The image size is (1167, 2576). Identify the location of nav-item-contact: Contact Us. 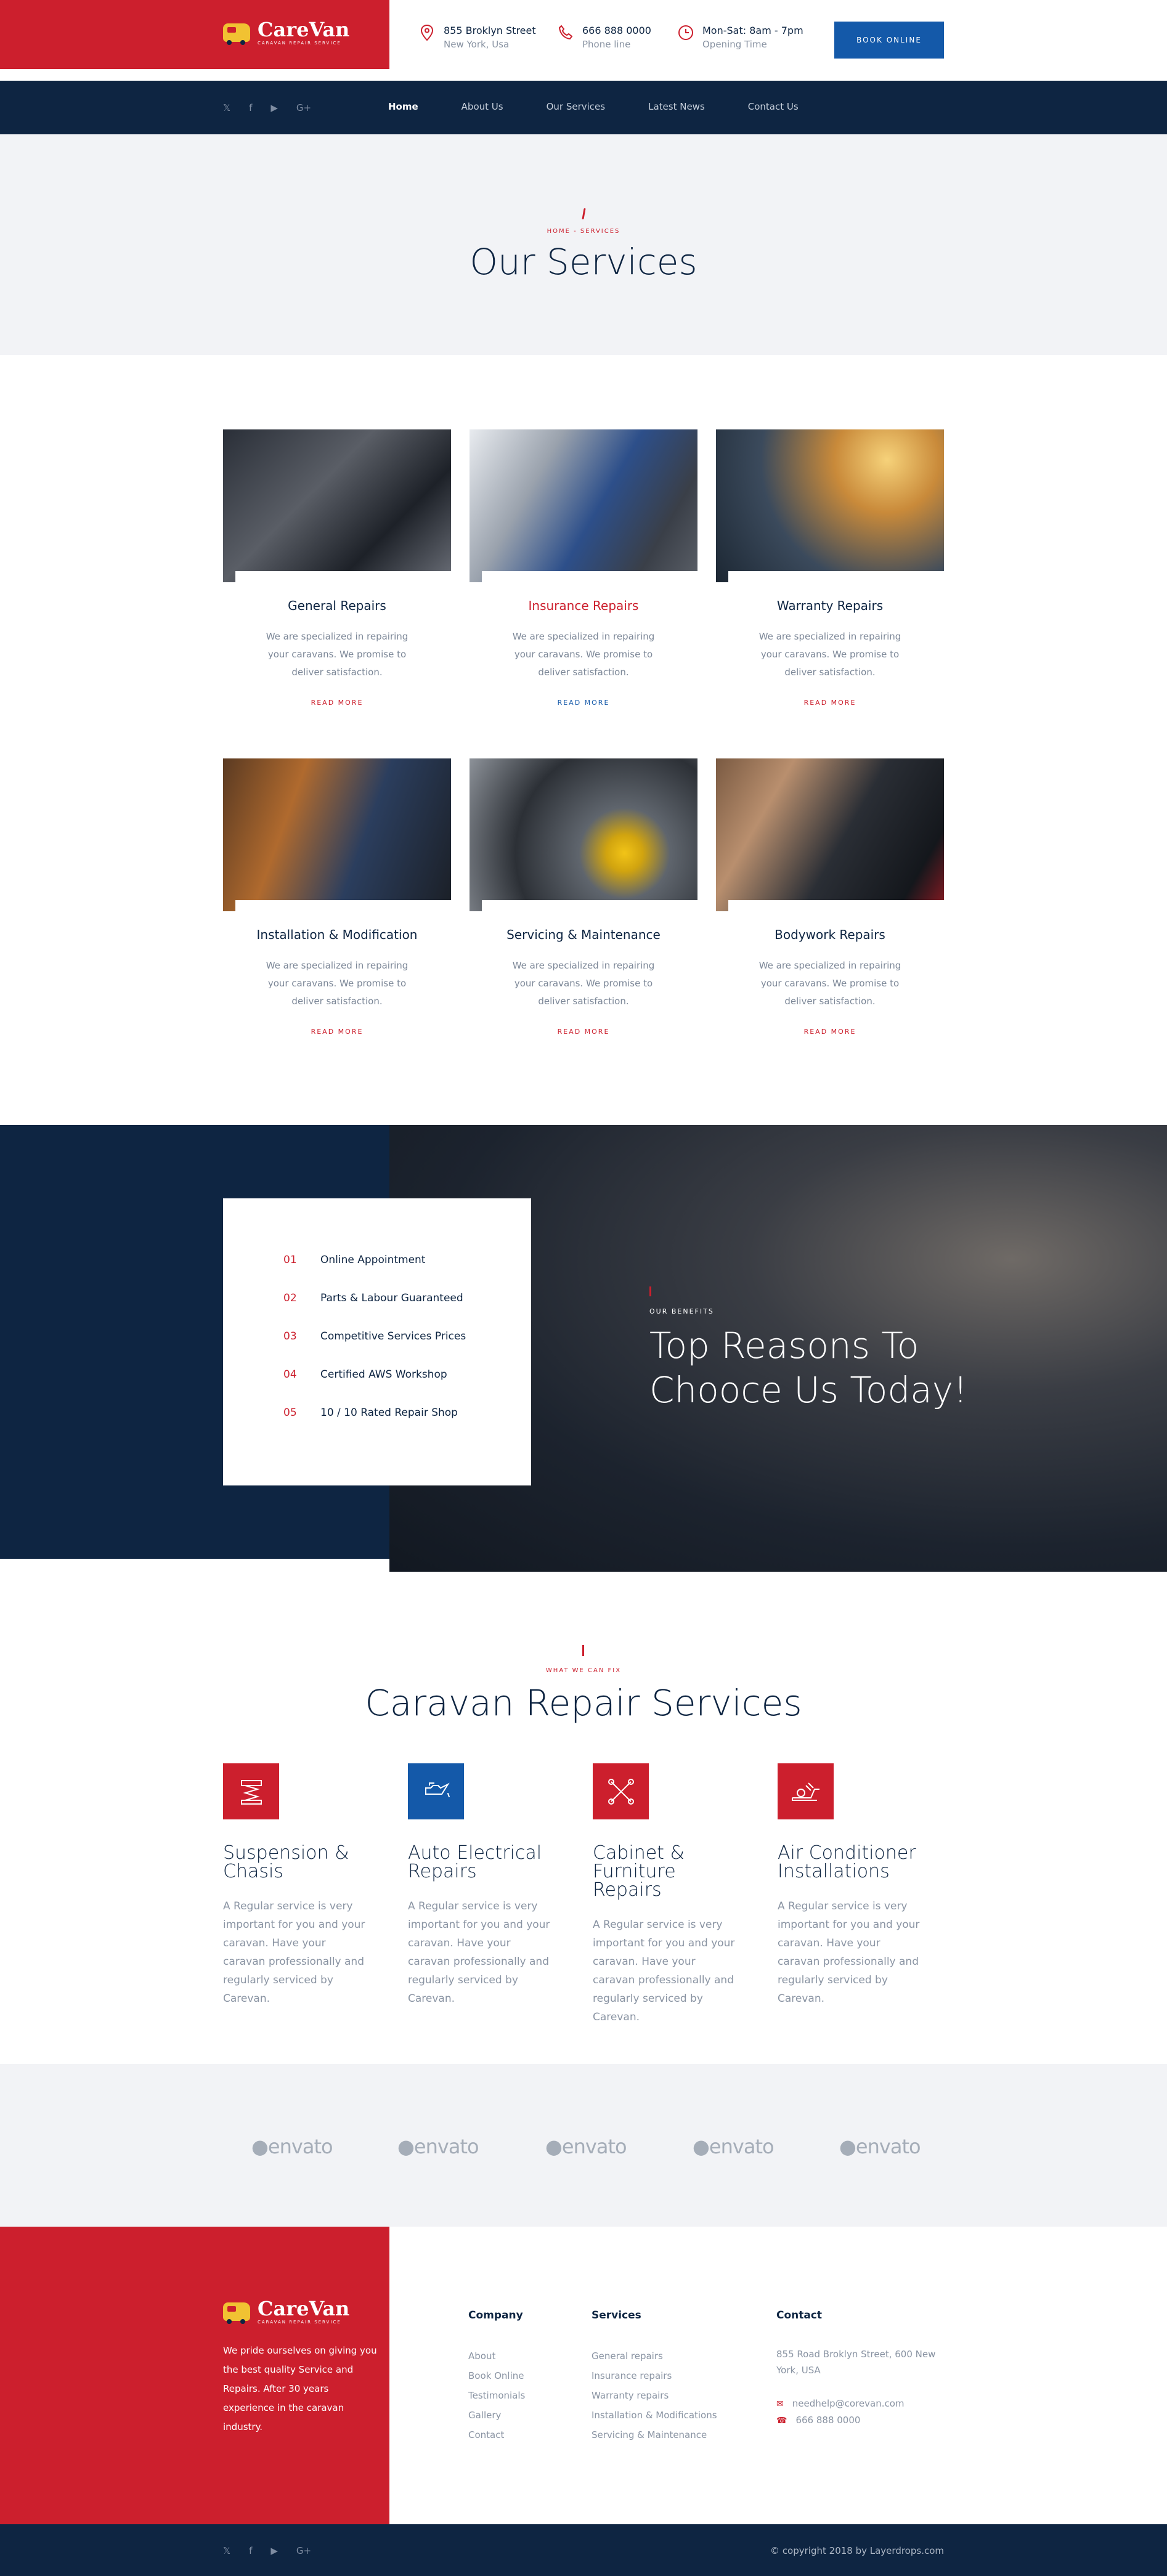
(773, 106).